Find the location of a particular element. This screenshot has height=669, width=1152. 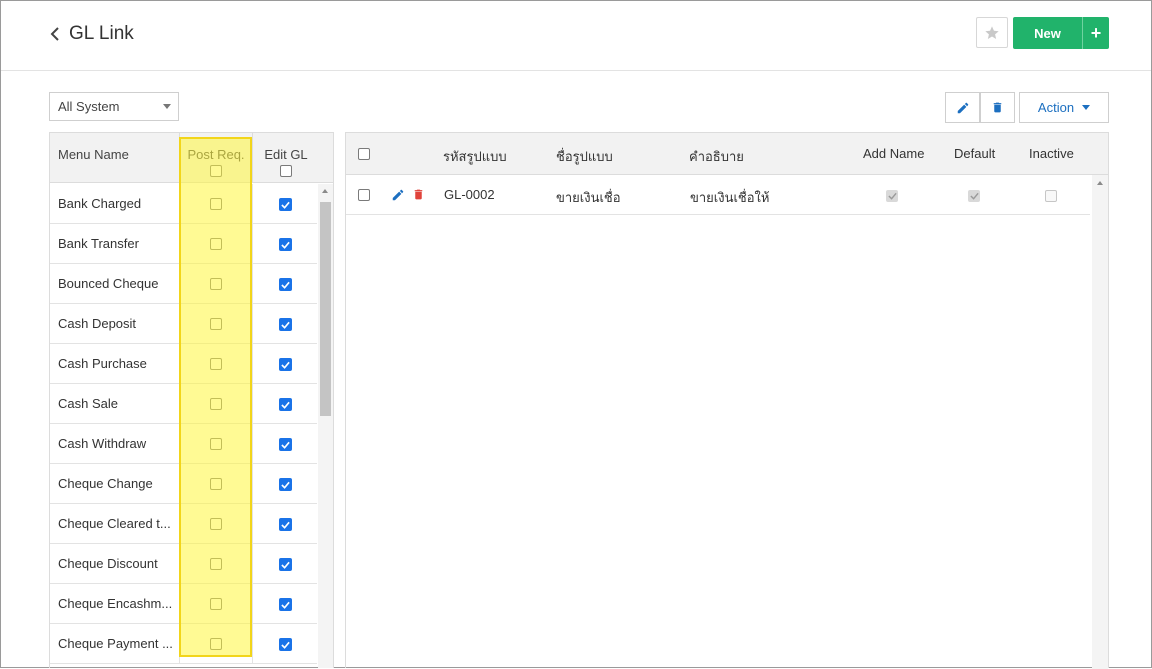

cell-inactive-checkbox is located at coordinates (1051, 196).